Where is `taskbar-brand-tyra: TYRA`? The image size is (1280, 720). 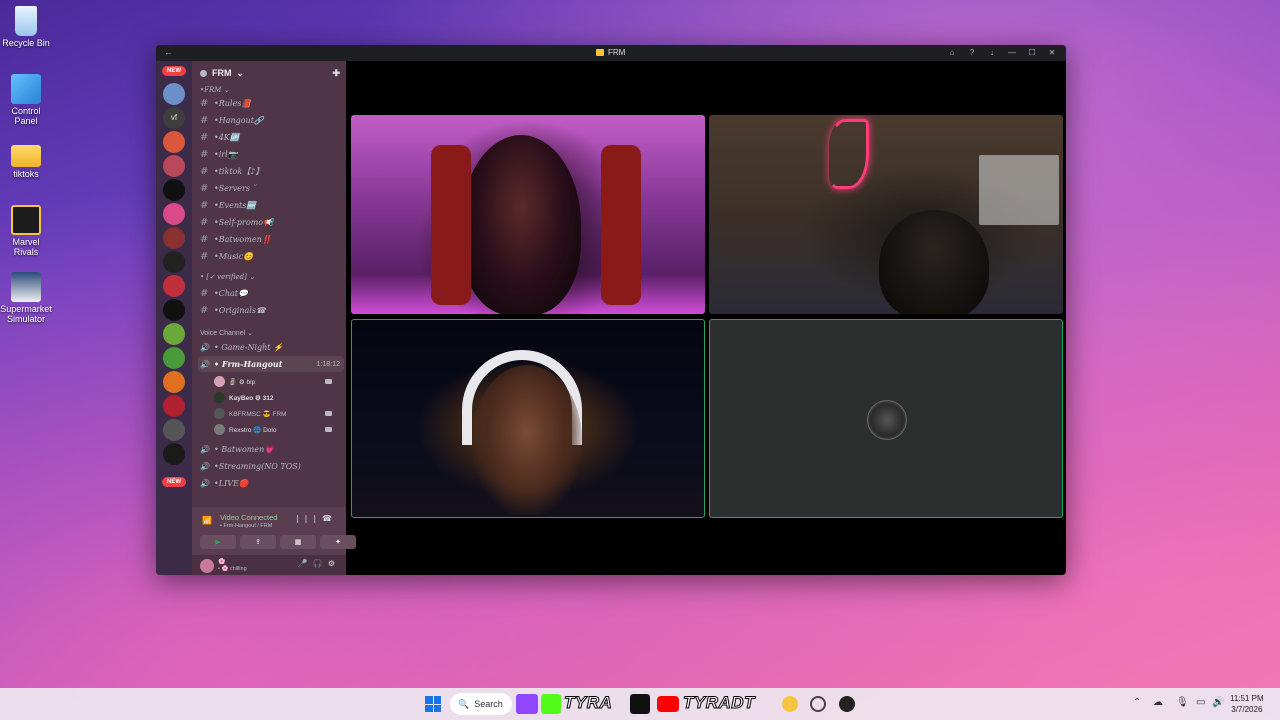
taskbar-brand-tyra: TYRA is located at coordinates (588, 703).